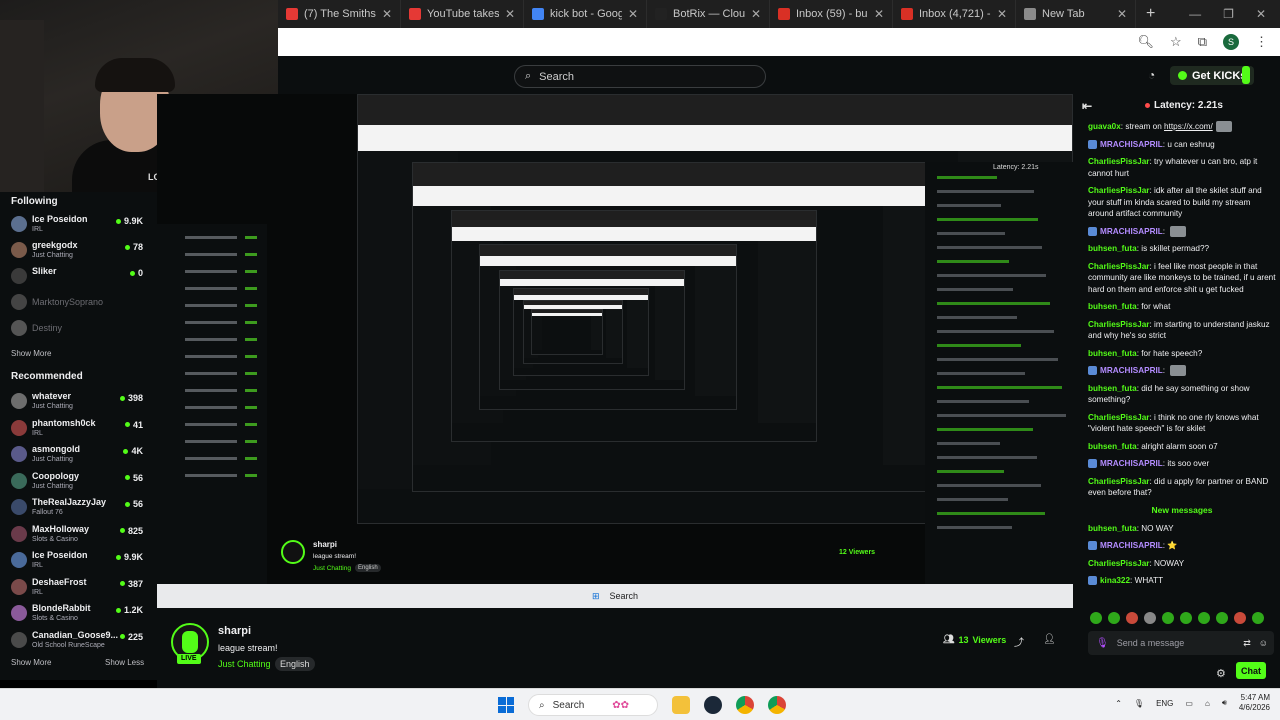 The image size is (1280, 720). What do you see at coordinates (1181, 643) in the screenshot?
I see `chat-input: 🎙︎ Send a message ⇄ ☺` at bounding box center [1181, 643].